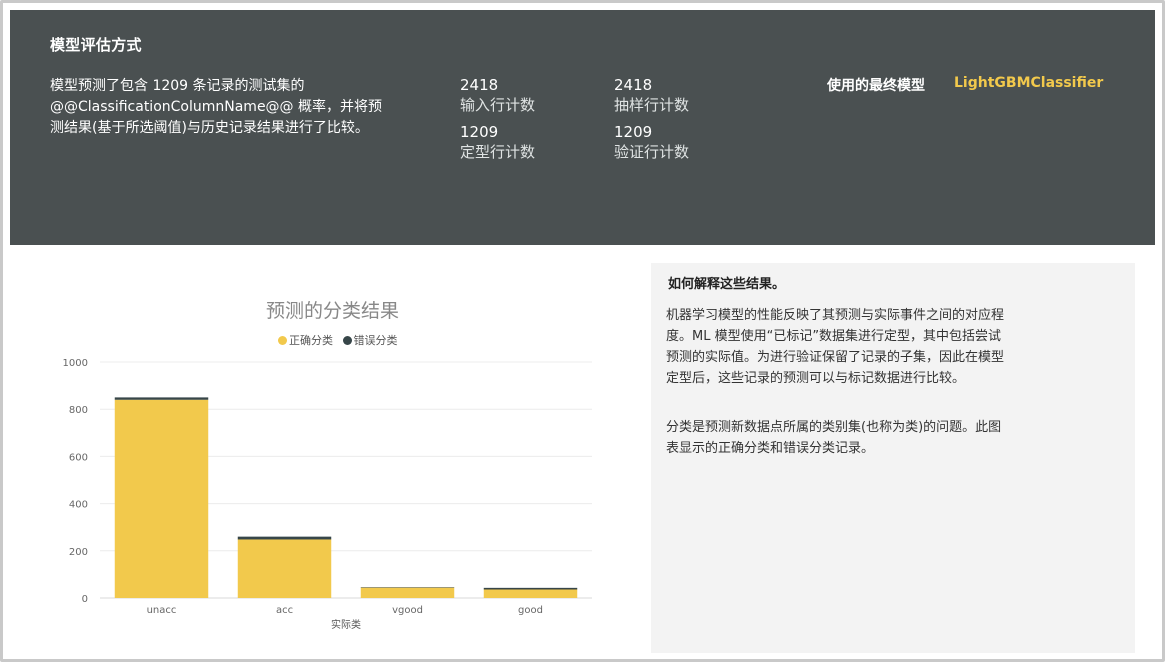  Describe the element at coordinates (85, 599) in the screenshot. I see `y-tick-label: 0` at that location.